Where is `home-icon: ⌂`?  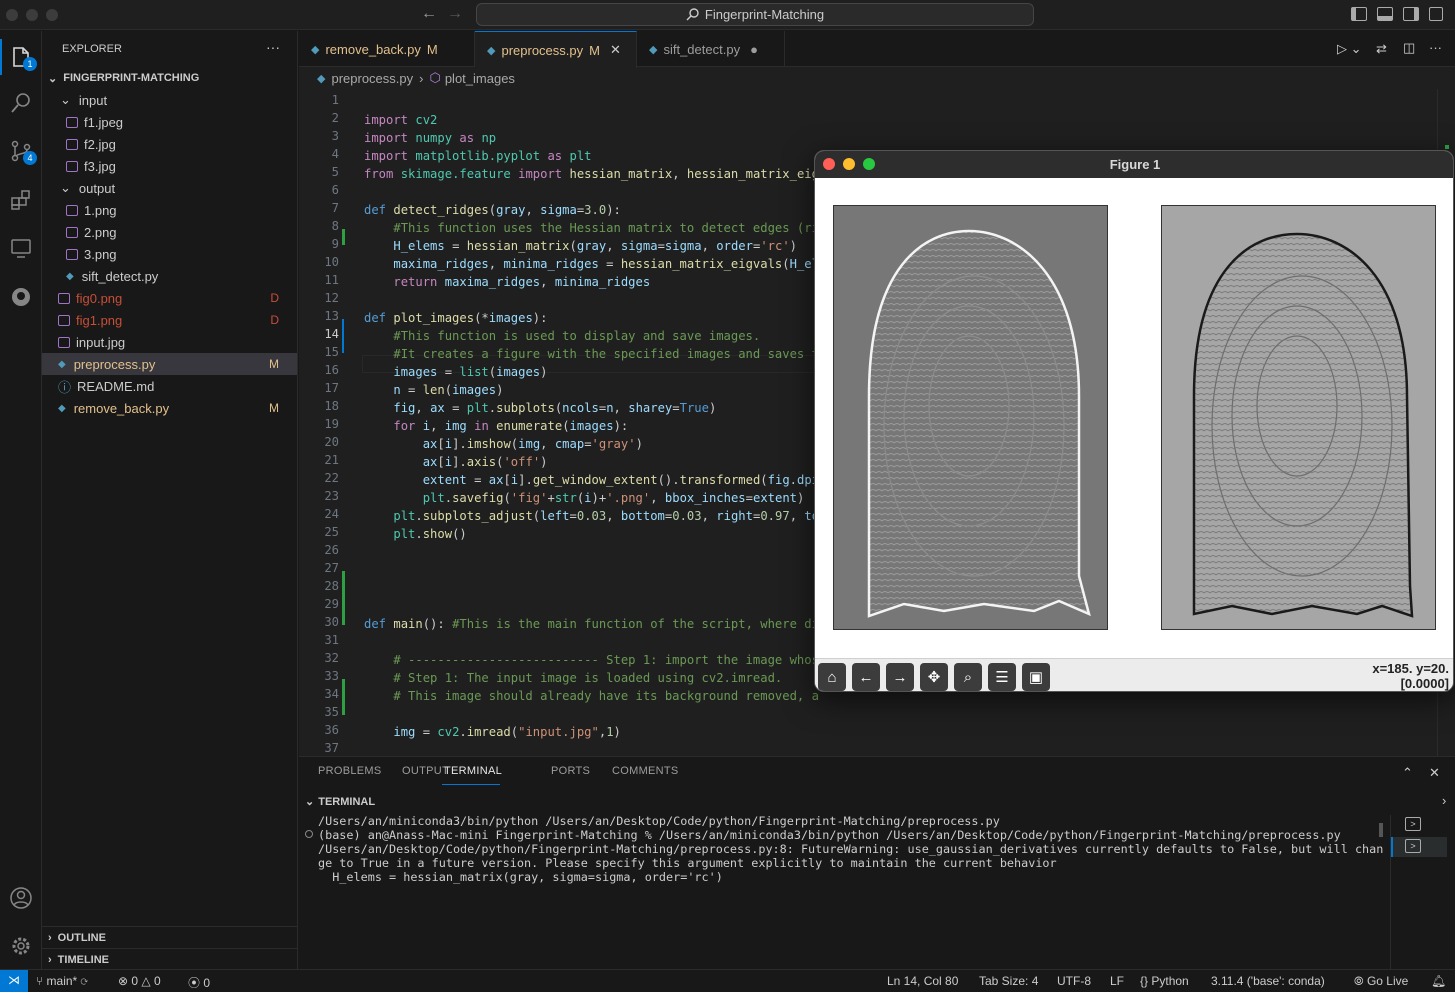 home-icon: ⌂ is located at coordinates (832, 677).